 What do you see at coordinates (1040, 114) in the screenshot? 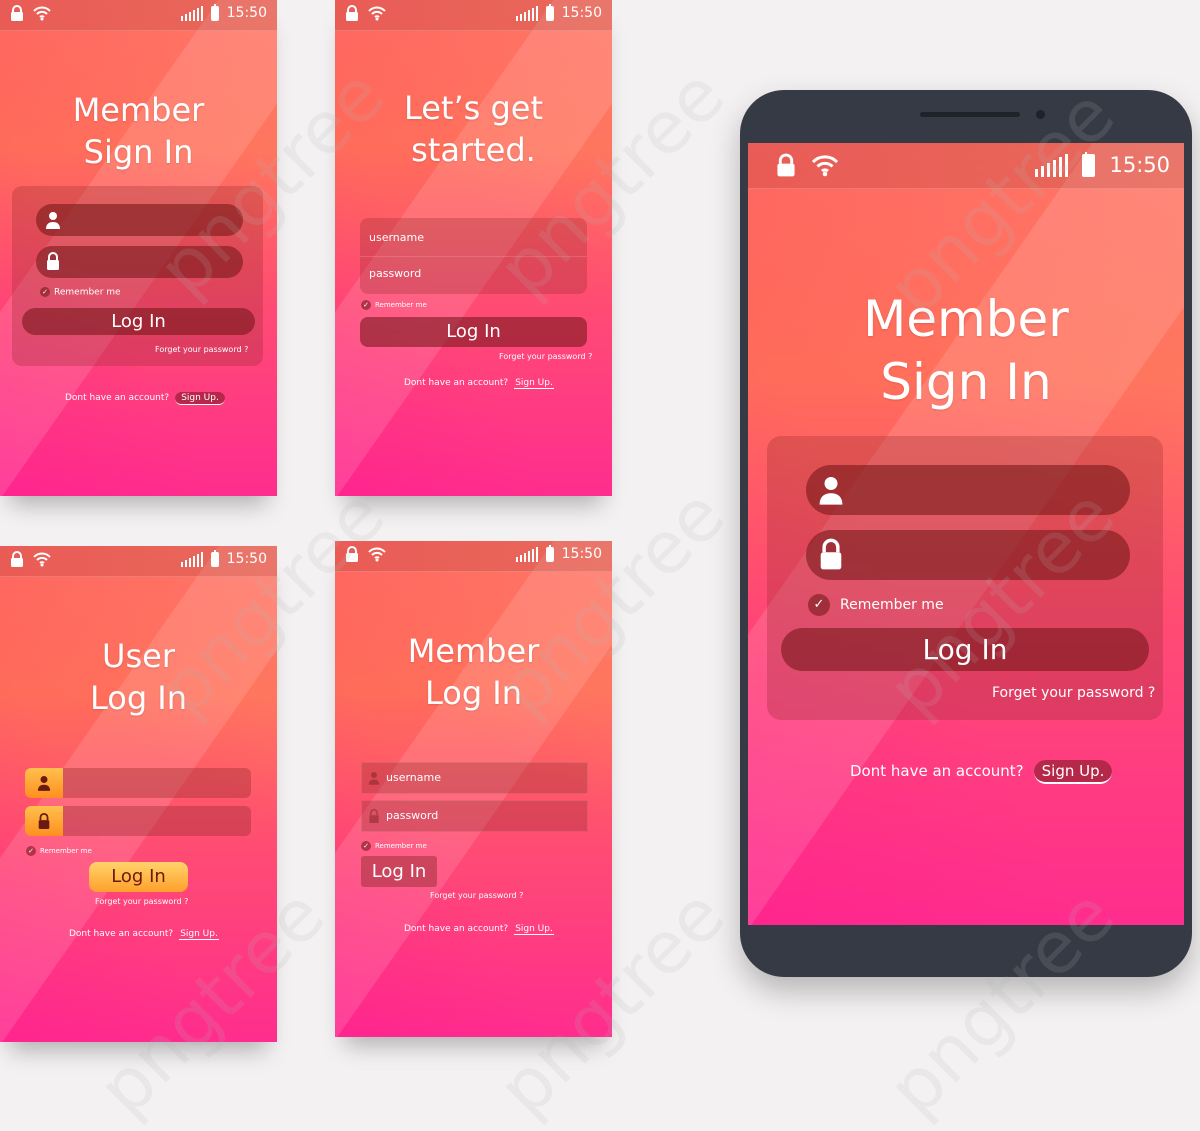
I see `phone-camera` at bounding box center [1040, 114].